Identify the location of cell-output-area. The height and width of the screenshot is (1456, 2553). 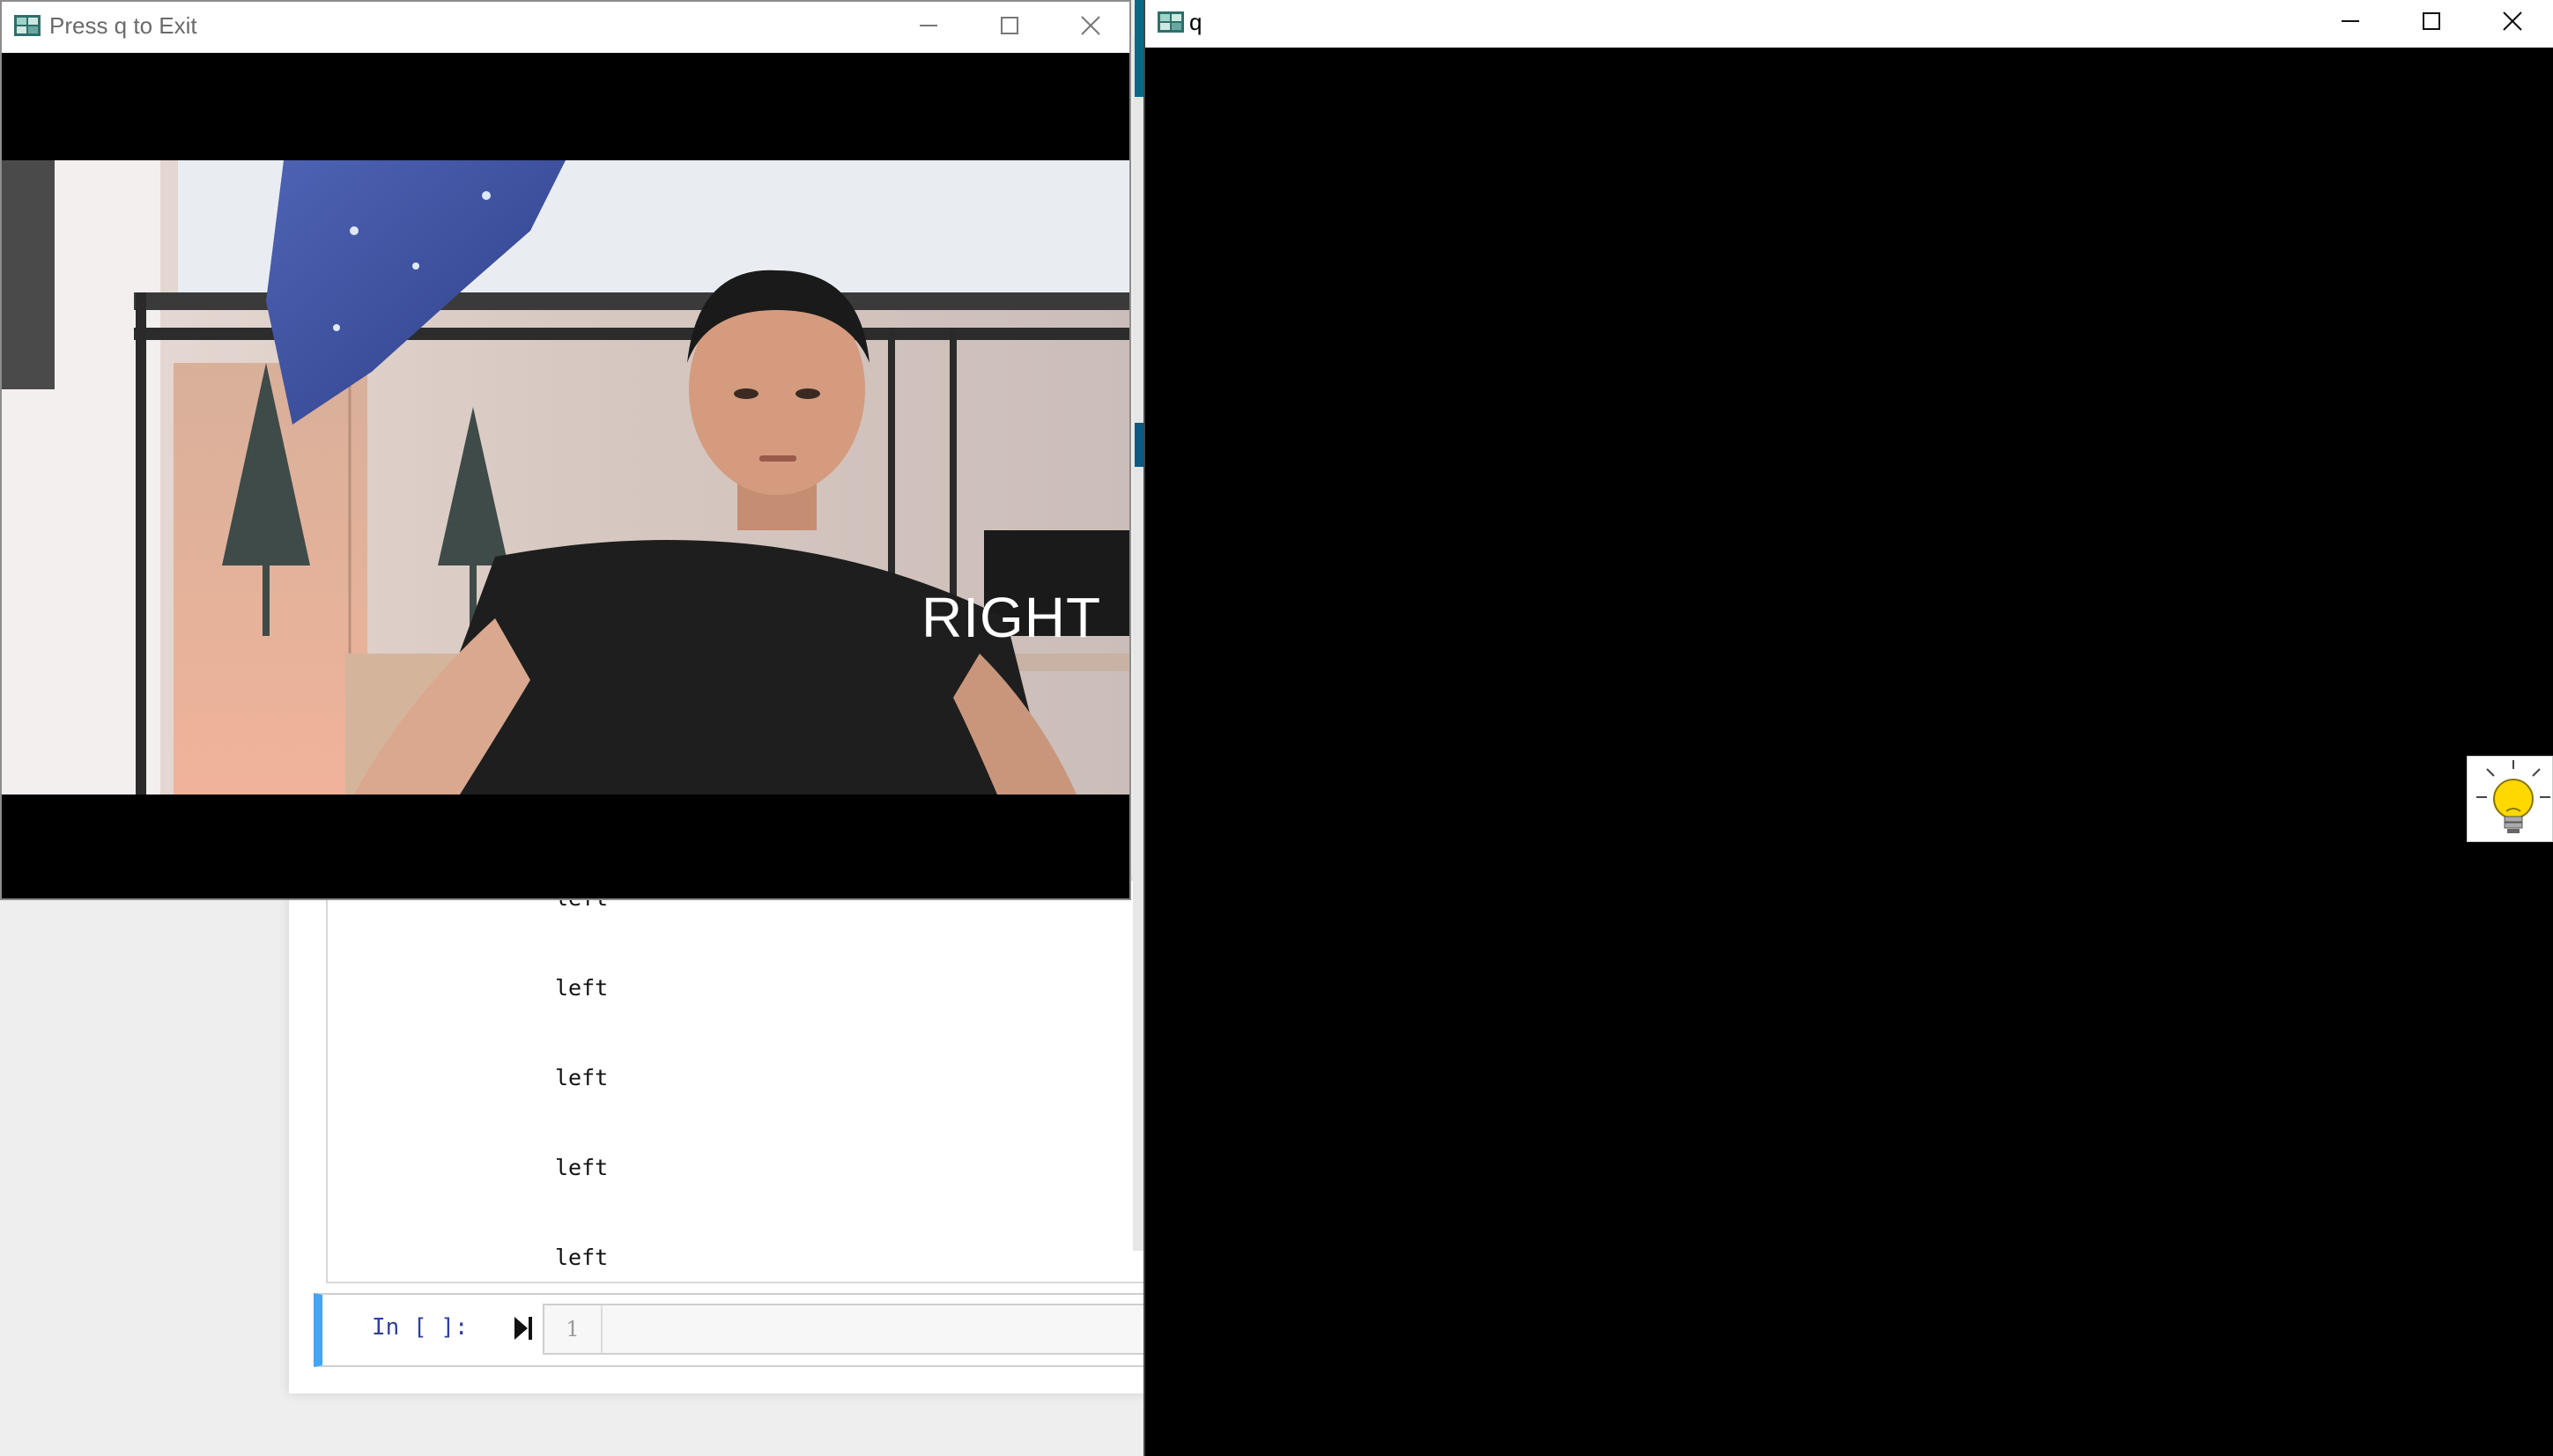
(736, 1082).